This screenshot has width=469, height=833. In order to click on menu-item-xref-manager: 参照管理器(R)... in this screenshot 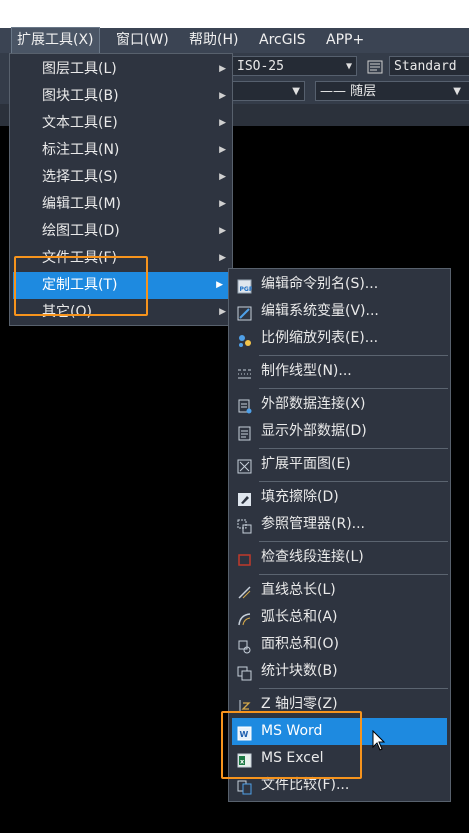, I will do `click(339, 524)`.